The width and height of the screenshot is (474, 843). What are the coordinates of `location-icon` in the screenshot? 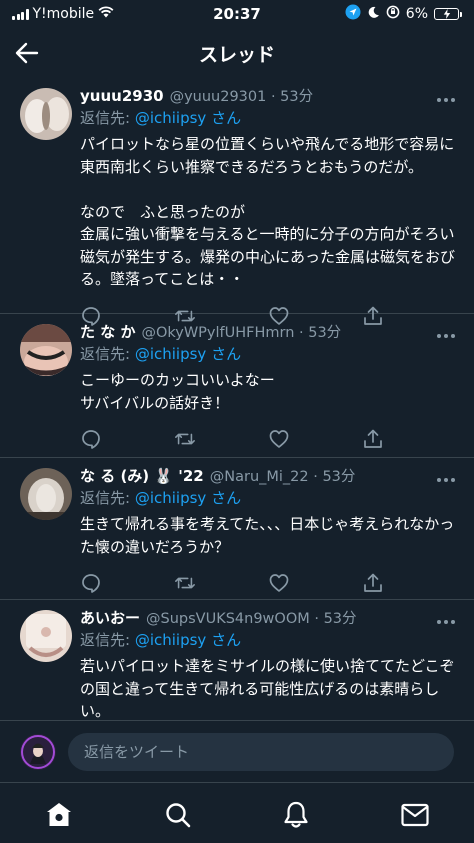 It's located at (353, 14).